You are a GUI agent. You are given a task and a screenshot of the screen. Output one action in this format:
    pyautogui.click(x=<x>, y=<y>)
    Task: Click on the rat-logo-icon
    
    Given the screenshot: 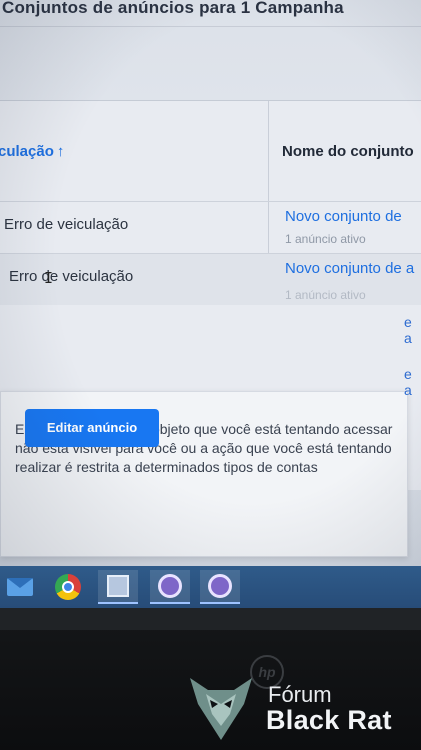 What is the action you would take?
    pyautogui.click(x=221, y=709)
    